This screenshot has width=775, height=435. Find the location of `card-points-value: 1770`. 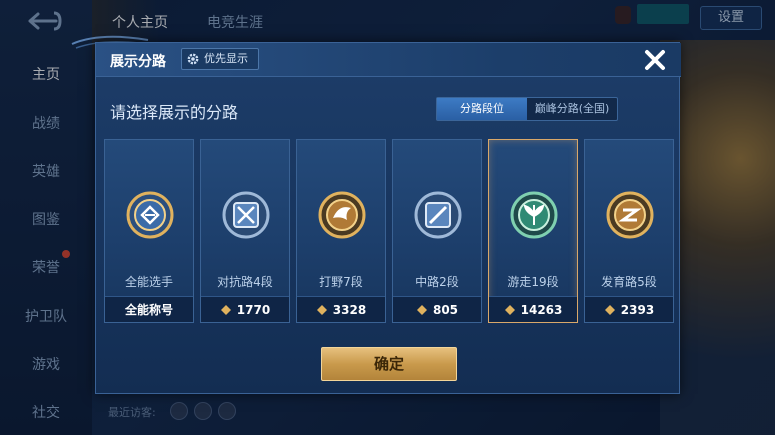

card-points-value: 1770 is located at coordinates (253, 309).